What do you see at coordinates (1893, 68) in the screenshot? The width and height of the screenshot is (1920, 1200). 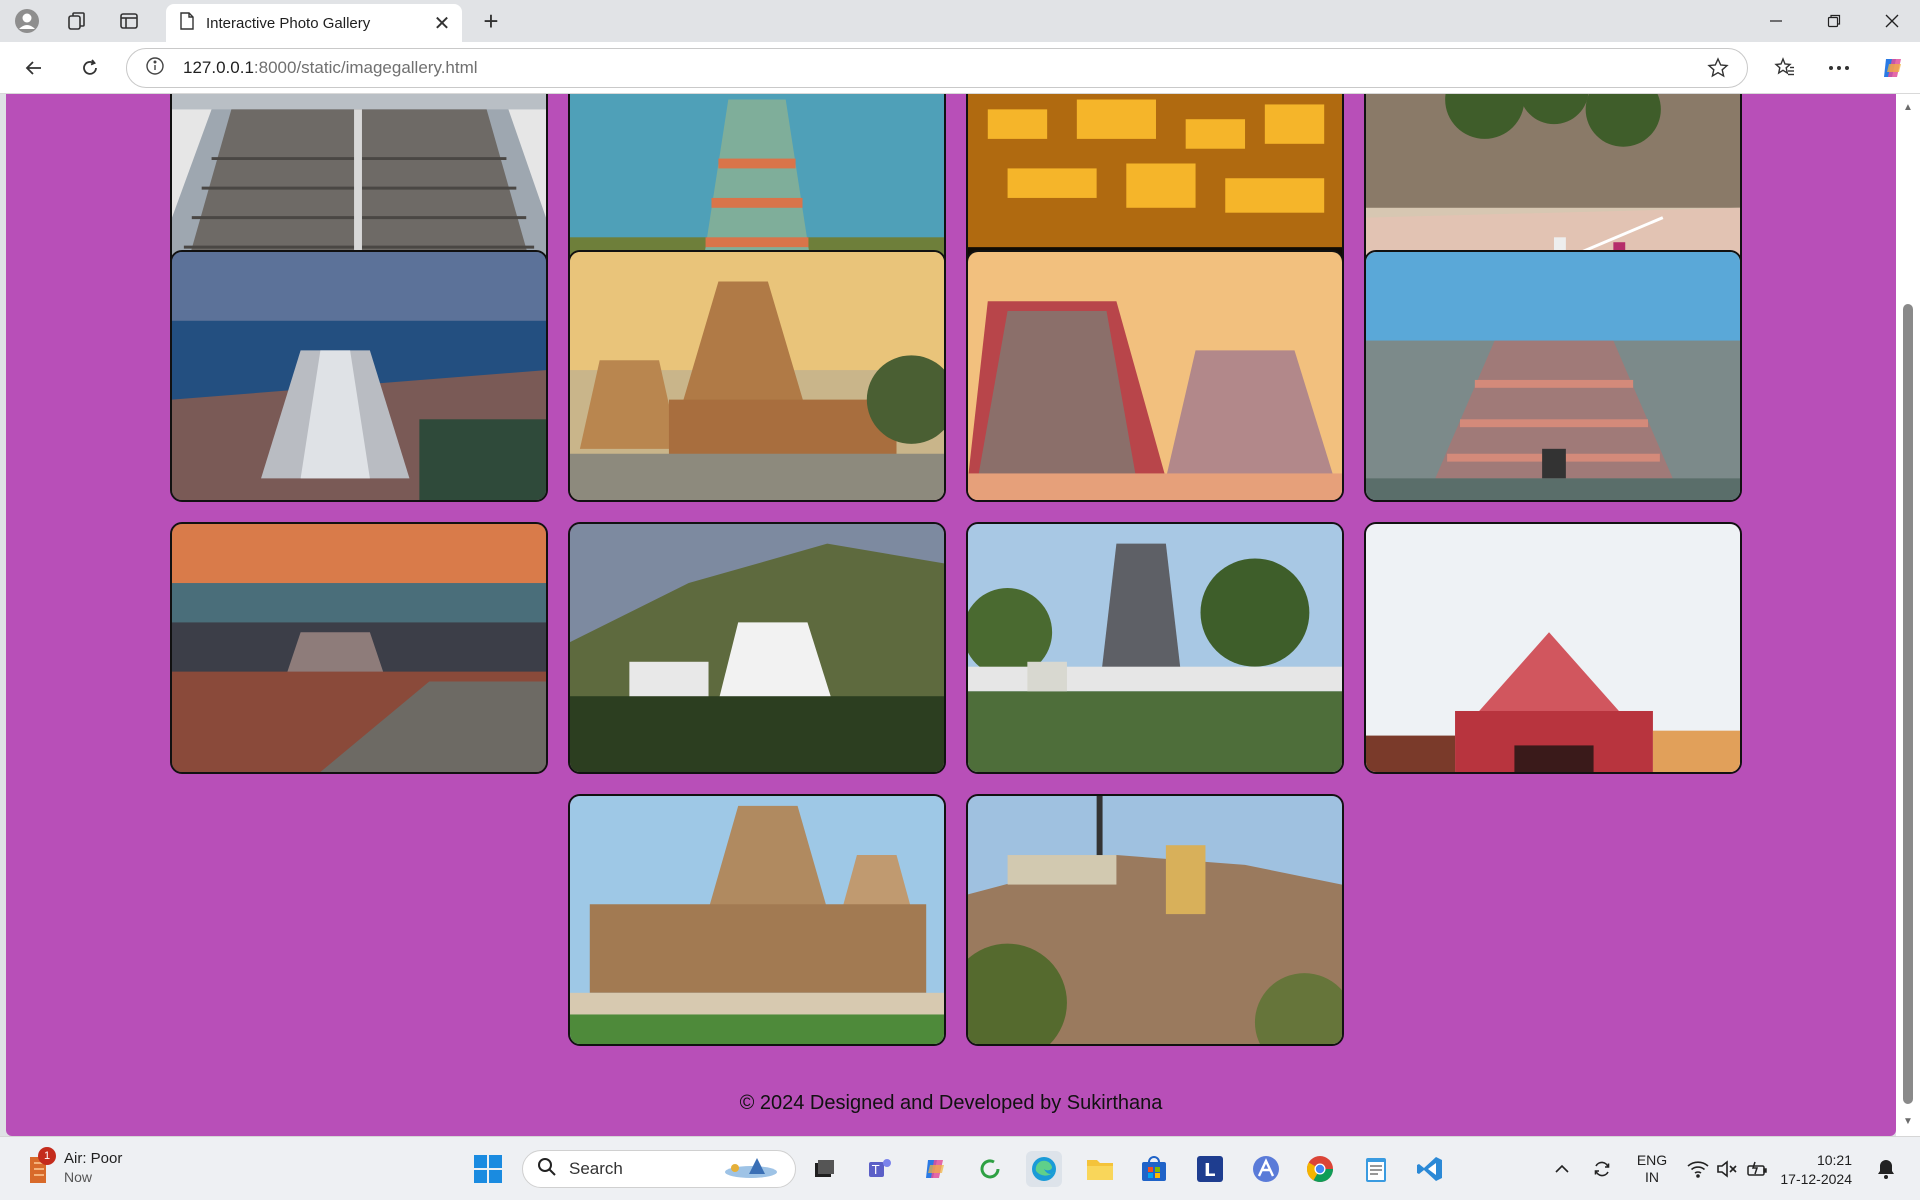 I see `copilot-icon` at bounding box center [1893, 68].